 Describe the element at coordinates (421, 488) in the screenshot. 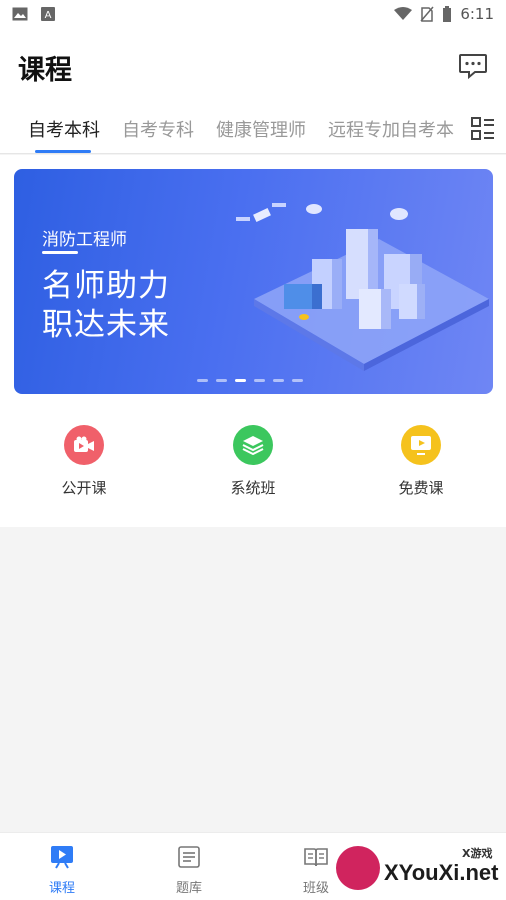

I see `quick-link-label: 免费课` at that location.